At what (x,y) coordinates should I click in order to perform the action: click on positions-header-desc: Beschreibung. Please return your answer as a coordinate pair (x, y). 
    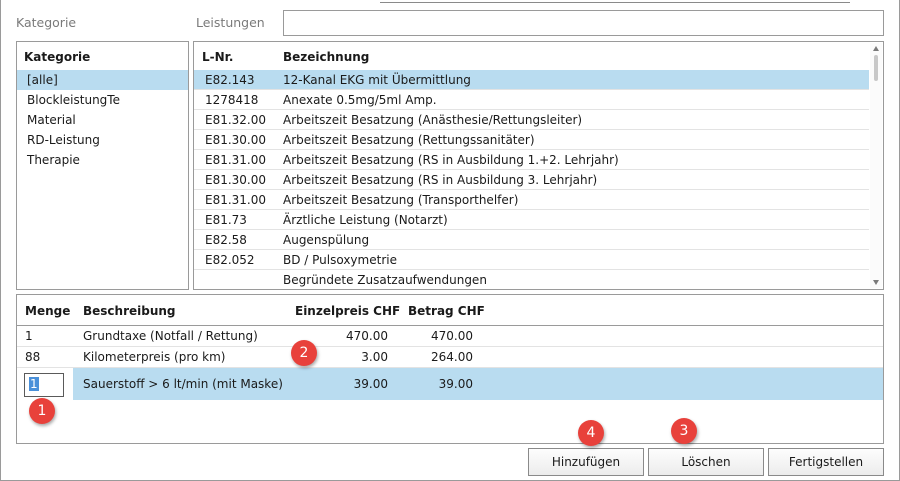
    Looking at the image, I should click on (129, 311).